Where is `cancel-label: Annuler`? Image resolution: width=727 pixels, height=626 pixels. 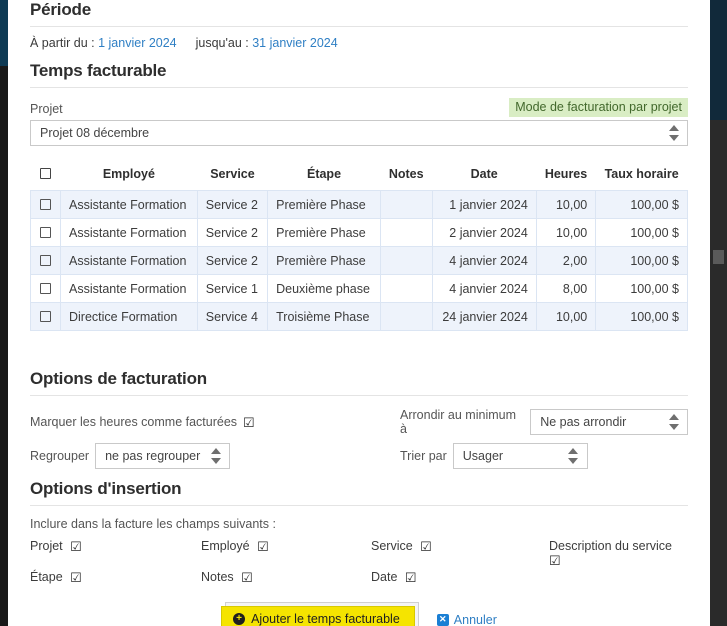
cancel-label: Annuler is located at coordinates (475, 619).